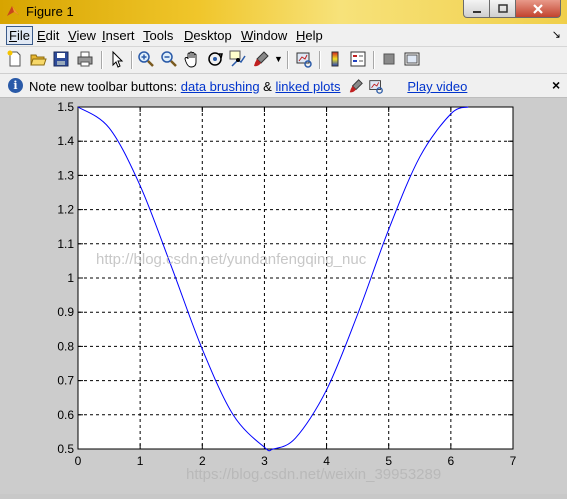  I want to click on pan-icon, so click(192, 59).